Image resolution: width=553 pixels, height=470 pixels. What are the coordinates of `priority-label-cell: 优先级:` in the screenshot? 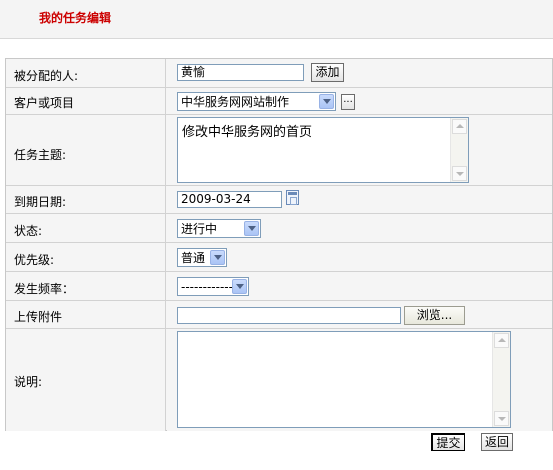 It's located at (86, 257).